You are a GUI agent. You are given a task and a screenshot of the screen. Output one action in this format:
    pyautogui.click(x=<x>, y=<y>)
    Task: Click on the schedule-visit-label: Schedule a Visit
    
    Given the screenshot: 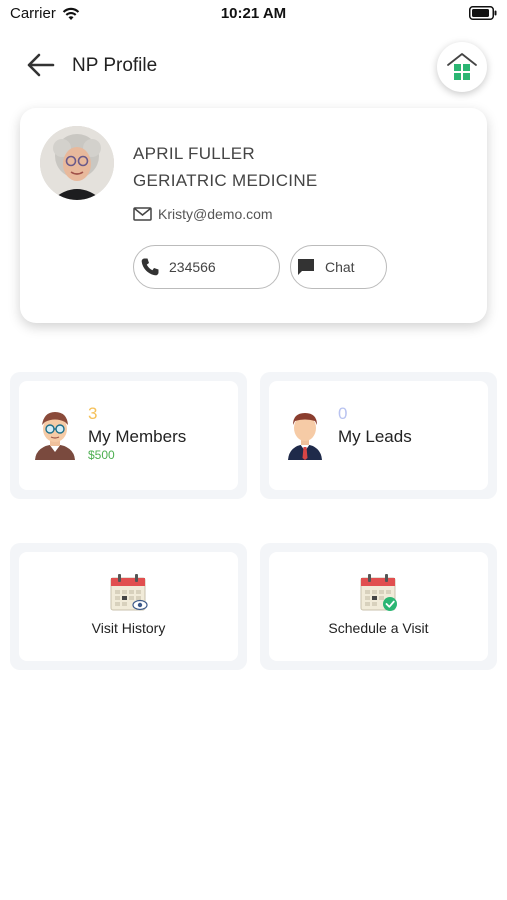 What is the action you would take?
    pyautogui.click(x=378, y=628)
    